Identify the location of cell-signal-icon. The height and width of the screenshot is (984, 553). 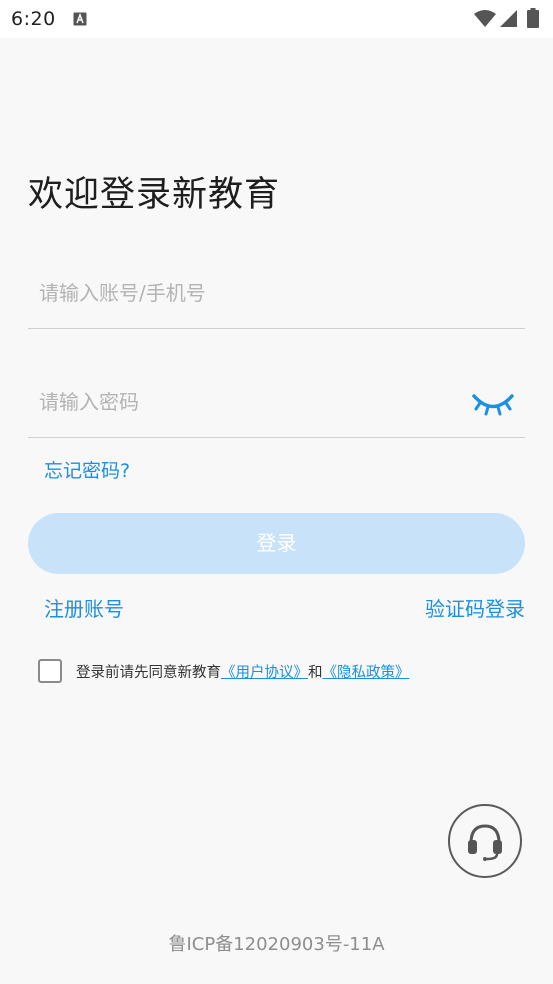
(508, 18).